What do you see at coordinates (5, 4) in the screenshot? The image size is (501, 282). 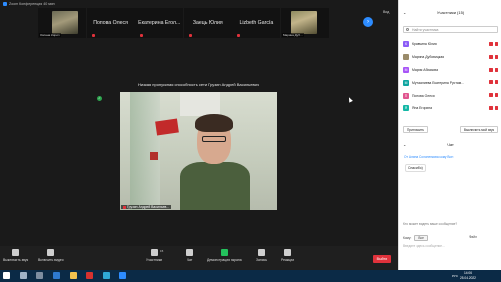 I see `zoom-logo-icon` at bounding box center [5, 4].